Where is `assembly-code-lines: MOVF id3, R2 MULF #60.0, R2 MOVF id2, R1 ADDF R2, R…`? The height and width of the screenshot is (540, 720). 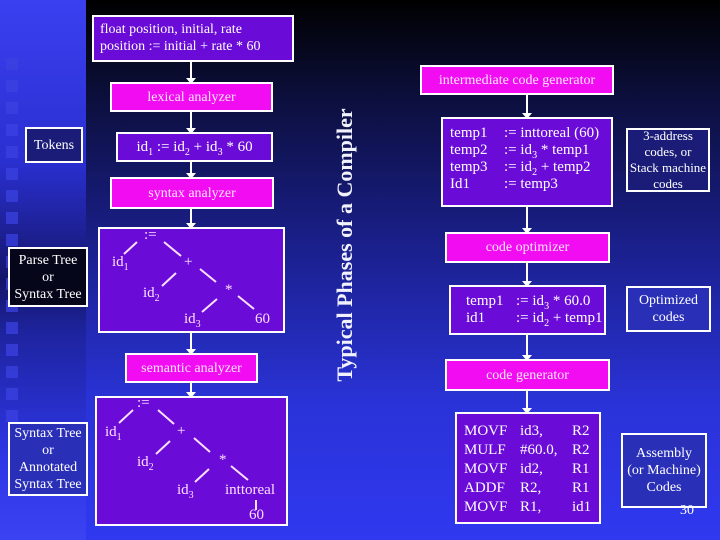 assembly-code-lines: MOVF id3, R2 MULF #60.0, R2 MOVF id2, R1 ADDF R2, R… is located at coordinates (531, 469).